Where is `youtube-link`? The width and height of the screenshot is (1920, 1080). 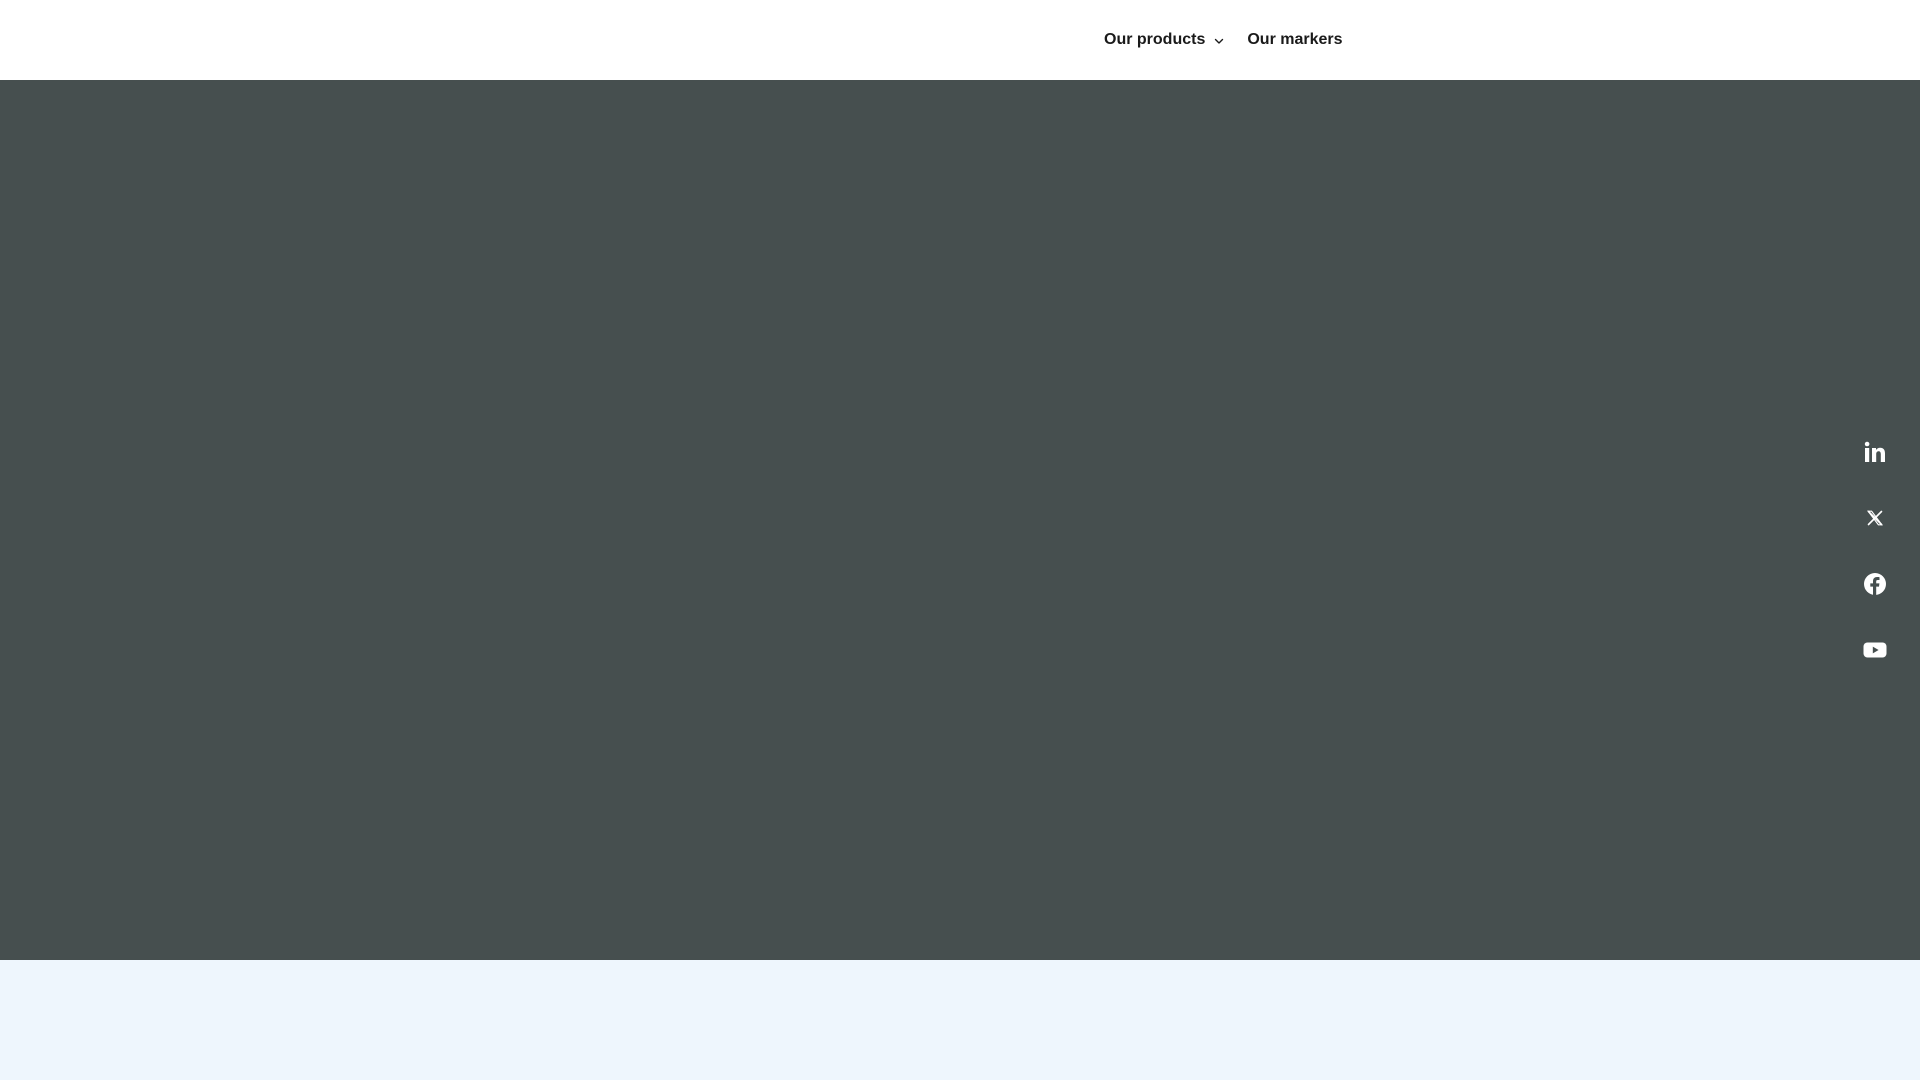 youtube-link is located at coordinates (1875, 650).